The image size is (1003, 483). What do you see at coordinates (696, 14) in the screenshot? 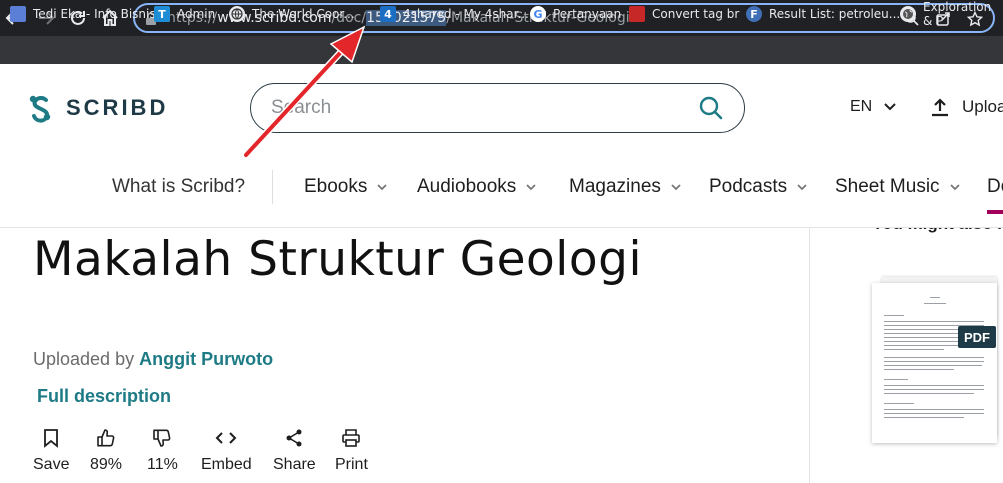
I see `bookmark-label: Convert tag br` at bounding box center [696, 14].